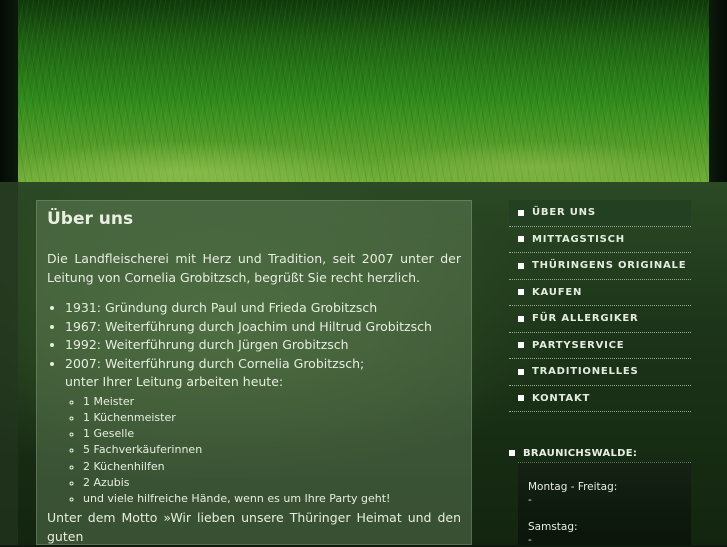 This screenshot has height=547, width=727. I want to click on nav-item-fuer-allergiker: FÜR ALLERGIKER, so click(600, 319).